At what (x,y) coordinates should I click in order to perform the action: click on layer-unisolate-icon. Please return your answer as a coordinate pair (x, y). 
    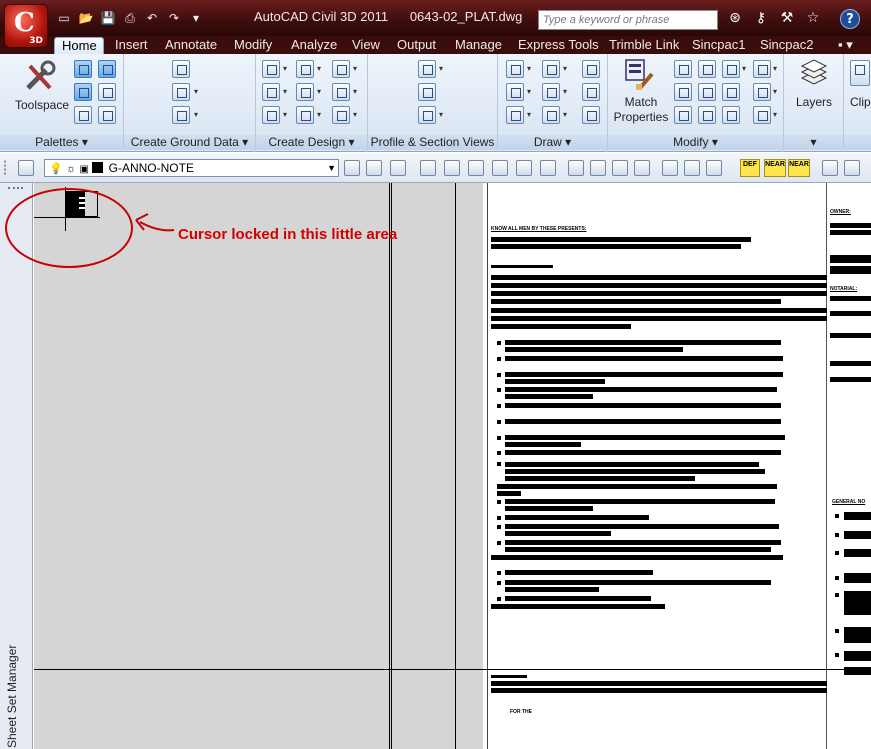
    Looking at the image, I should click on (452, 168).